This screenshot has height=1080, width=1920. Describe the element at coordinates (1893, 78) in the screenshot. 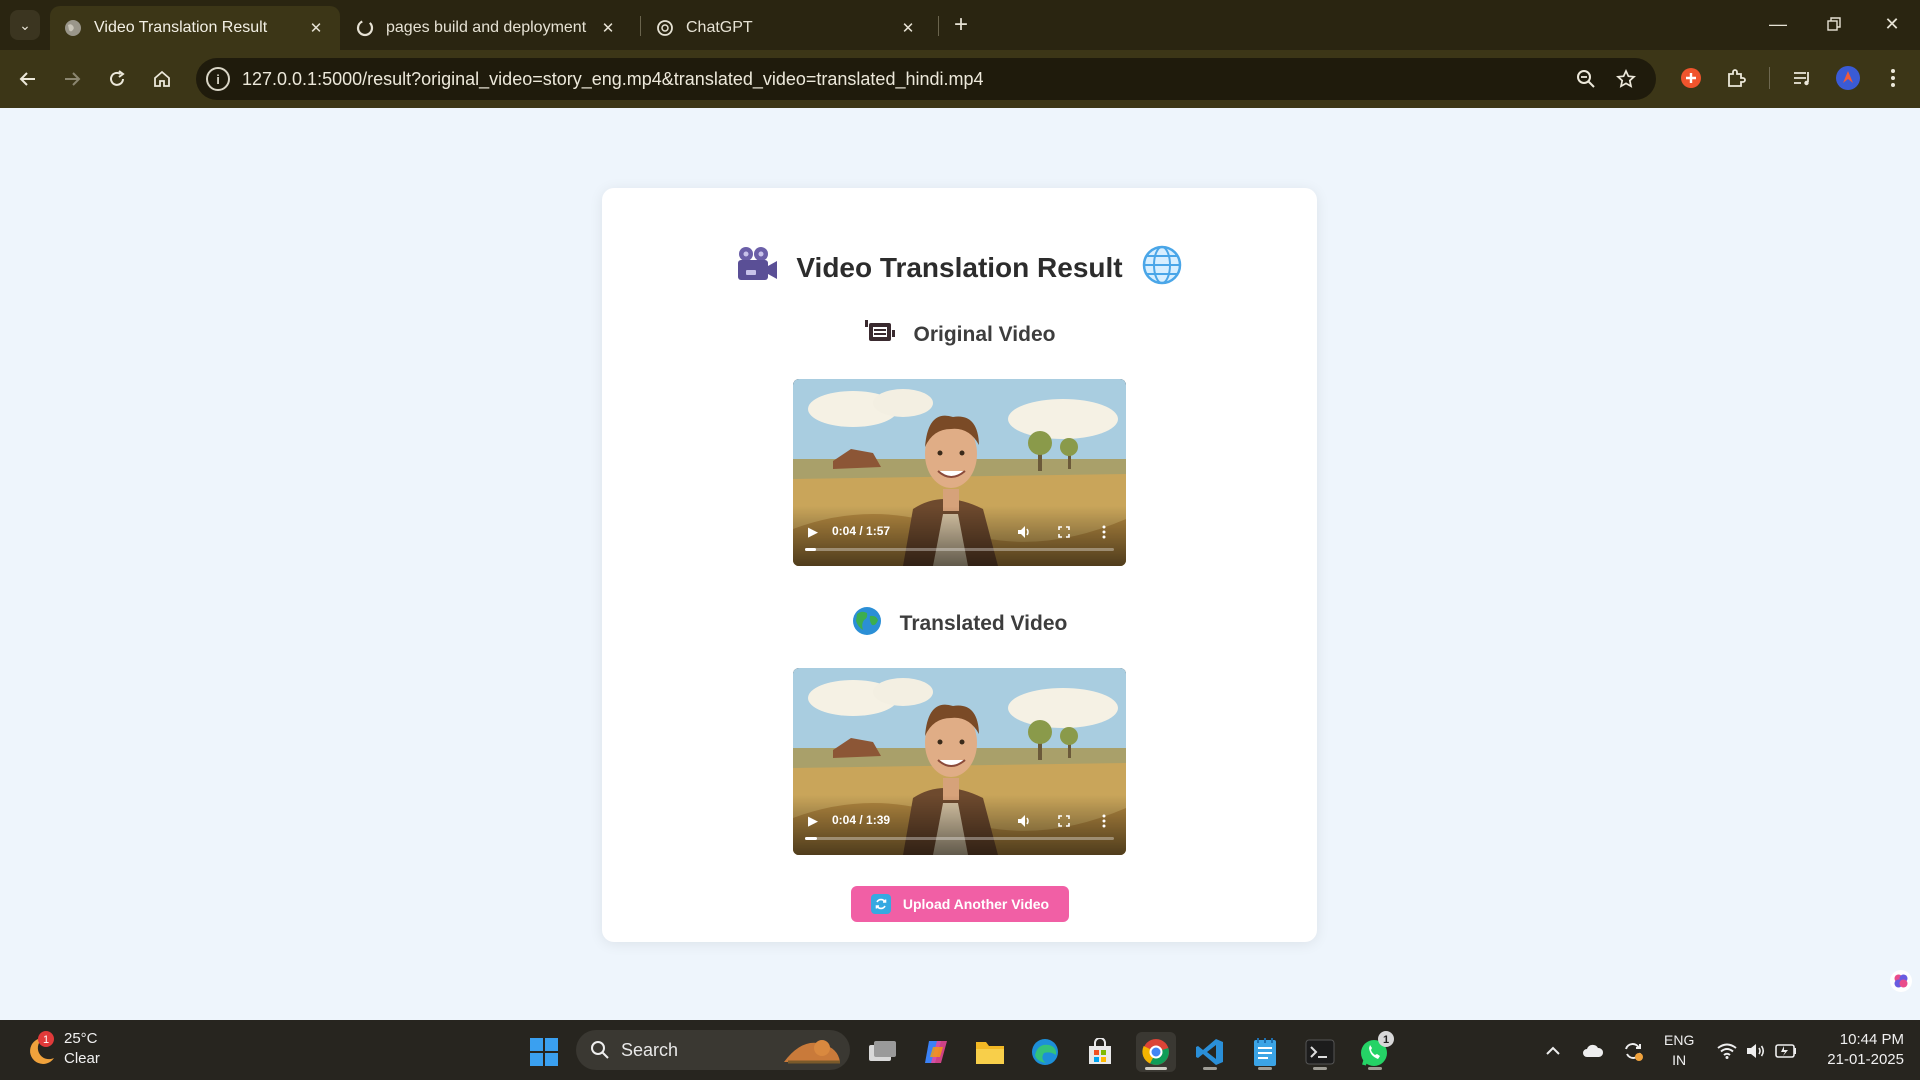

I see `more-menu-icon` at that location.